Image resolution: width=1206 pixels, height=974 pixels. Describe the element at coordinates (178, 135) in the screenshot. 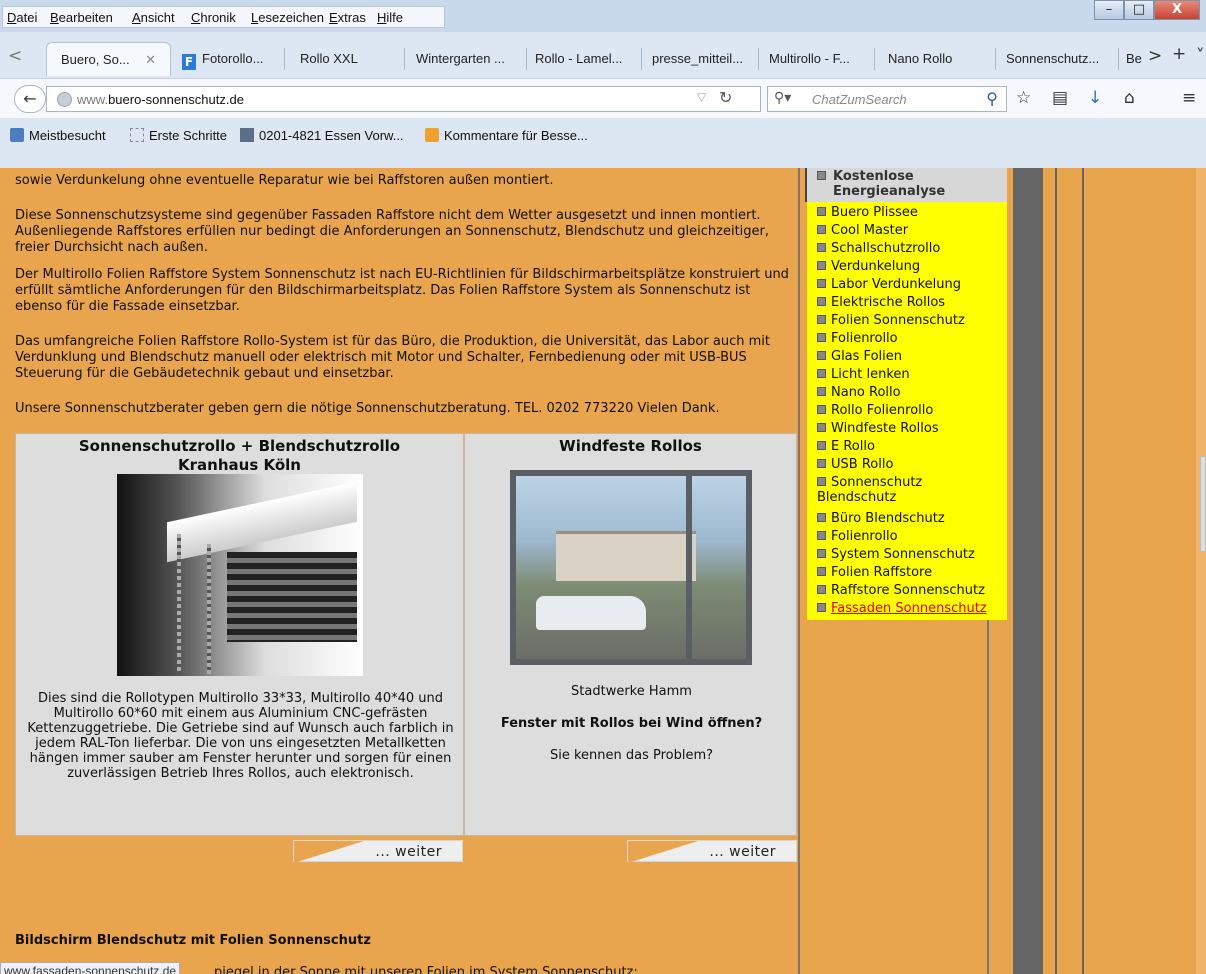

I see `bookmark-erste-schritte: Erste Schritte` at that location.